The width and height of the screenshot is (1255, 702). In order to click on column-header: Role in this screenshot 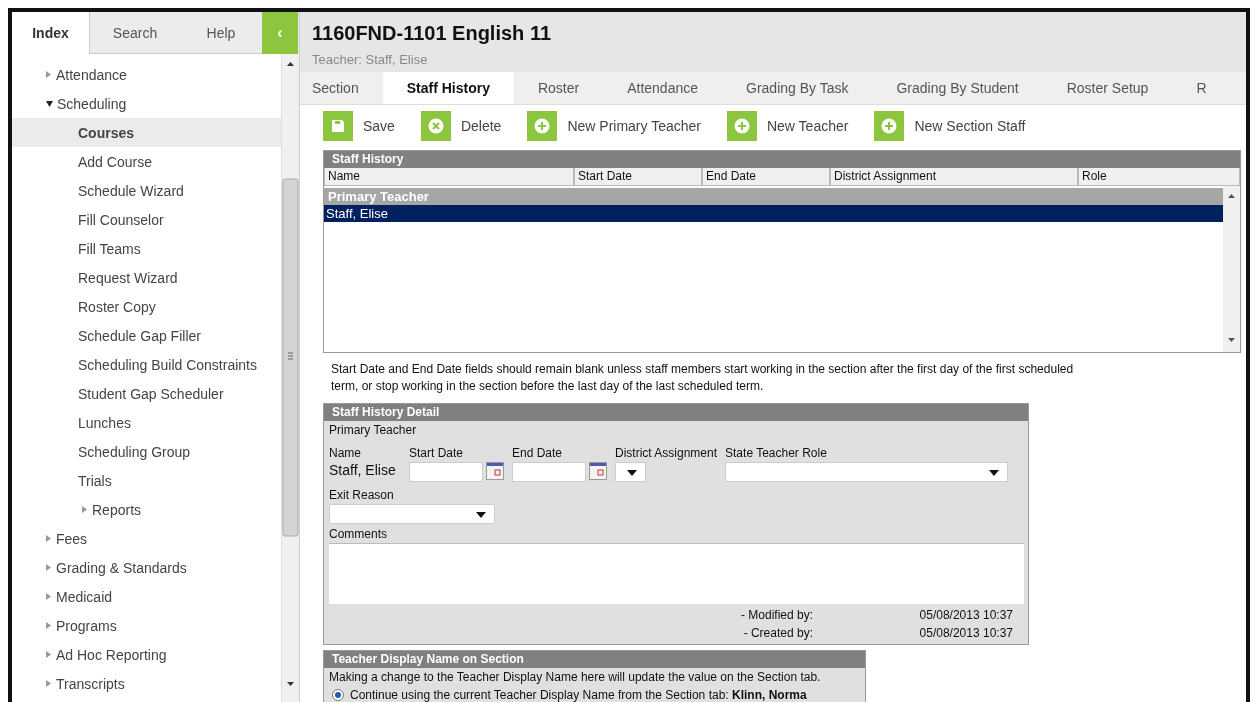, I will do `click(1159, 177)`.